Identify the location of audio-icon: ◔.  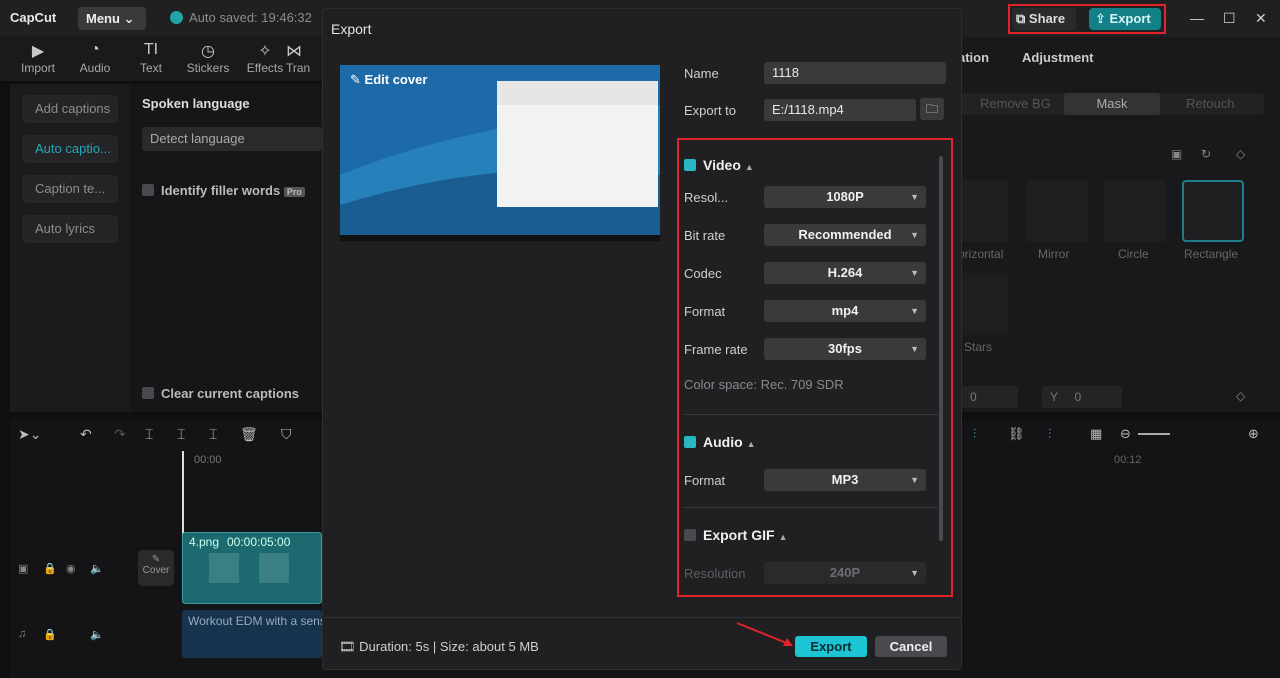
(95, 49).